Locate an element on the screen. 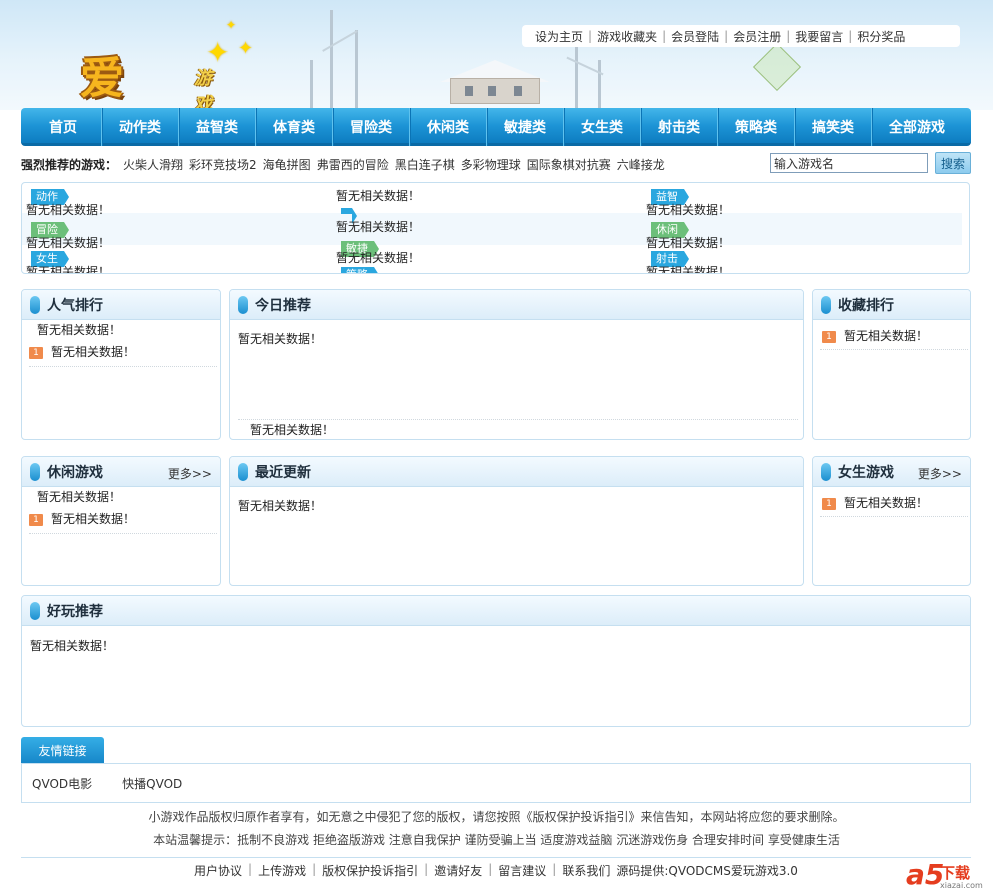  nav-strategy: 策略类 is located at coordinates (756, 127).